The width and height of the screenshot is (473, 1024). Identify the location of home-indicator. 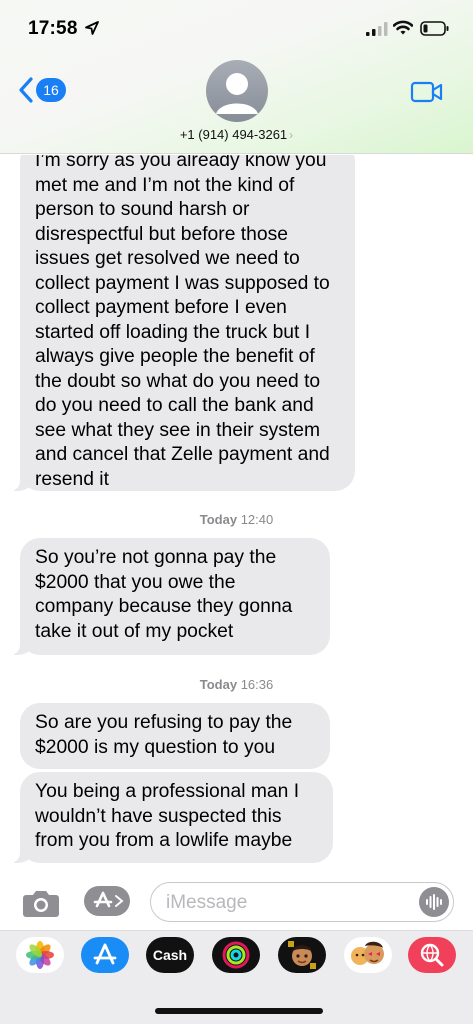
(239, 1011).